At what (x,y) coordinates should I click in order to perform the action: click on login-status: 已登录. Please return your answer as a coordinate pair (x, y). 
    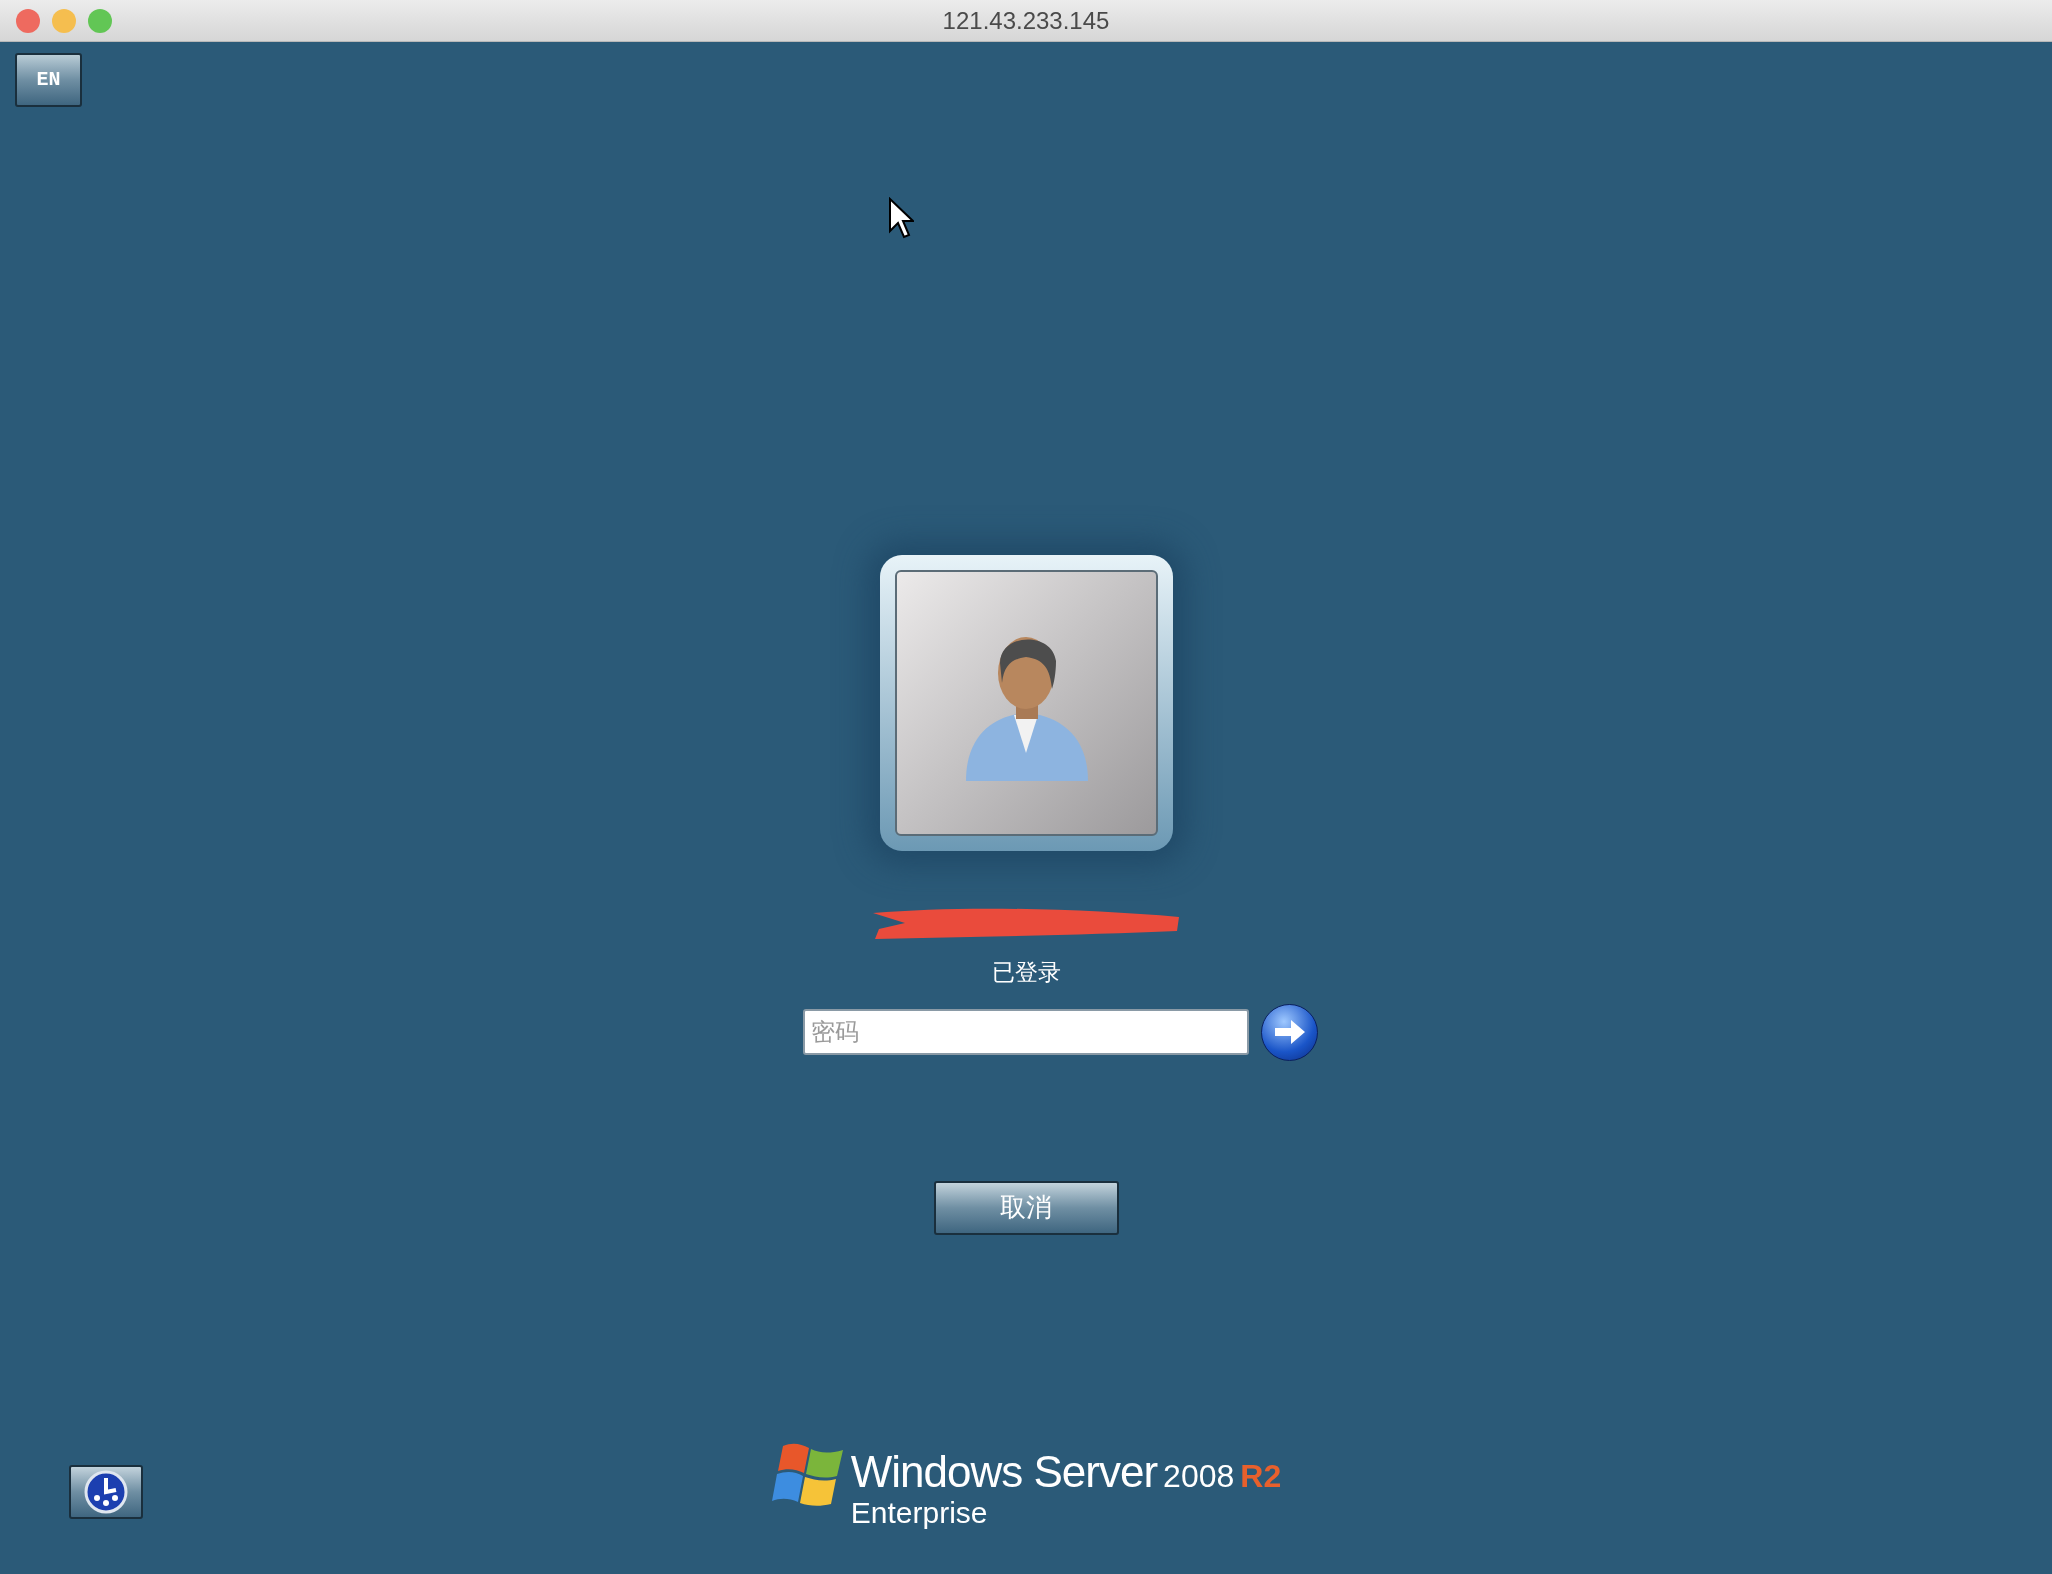
    Looking at the image, I should click on (1026, 972).